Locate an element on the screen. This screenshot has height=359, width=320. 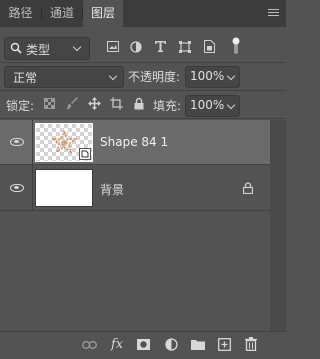
lock-all-icon is located at coordinates (139, 103).